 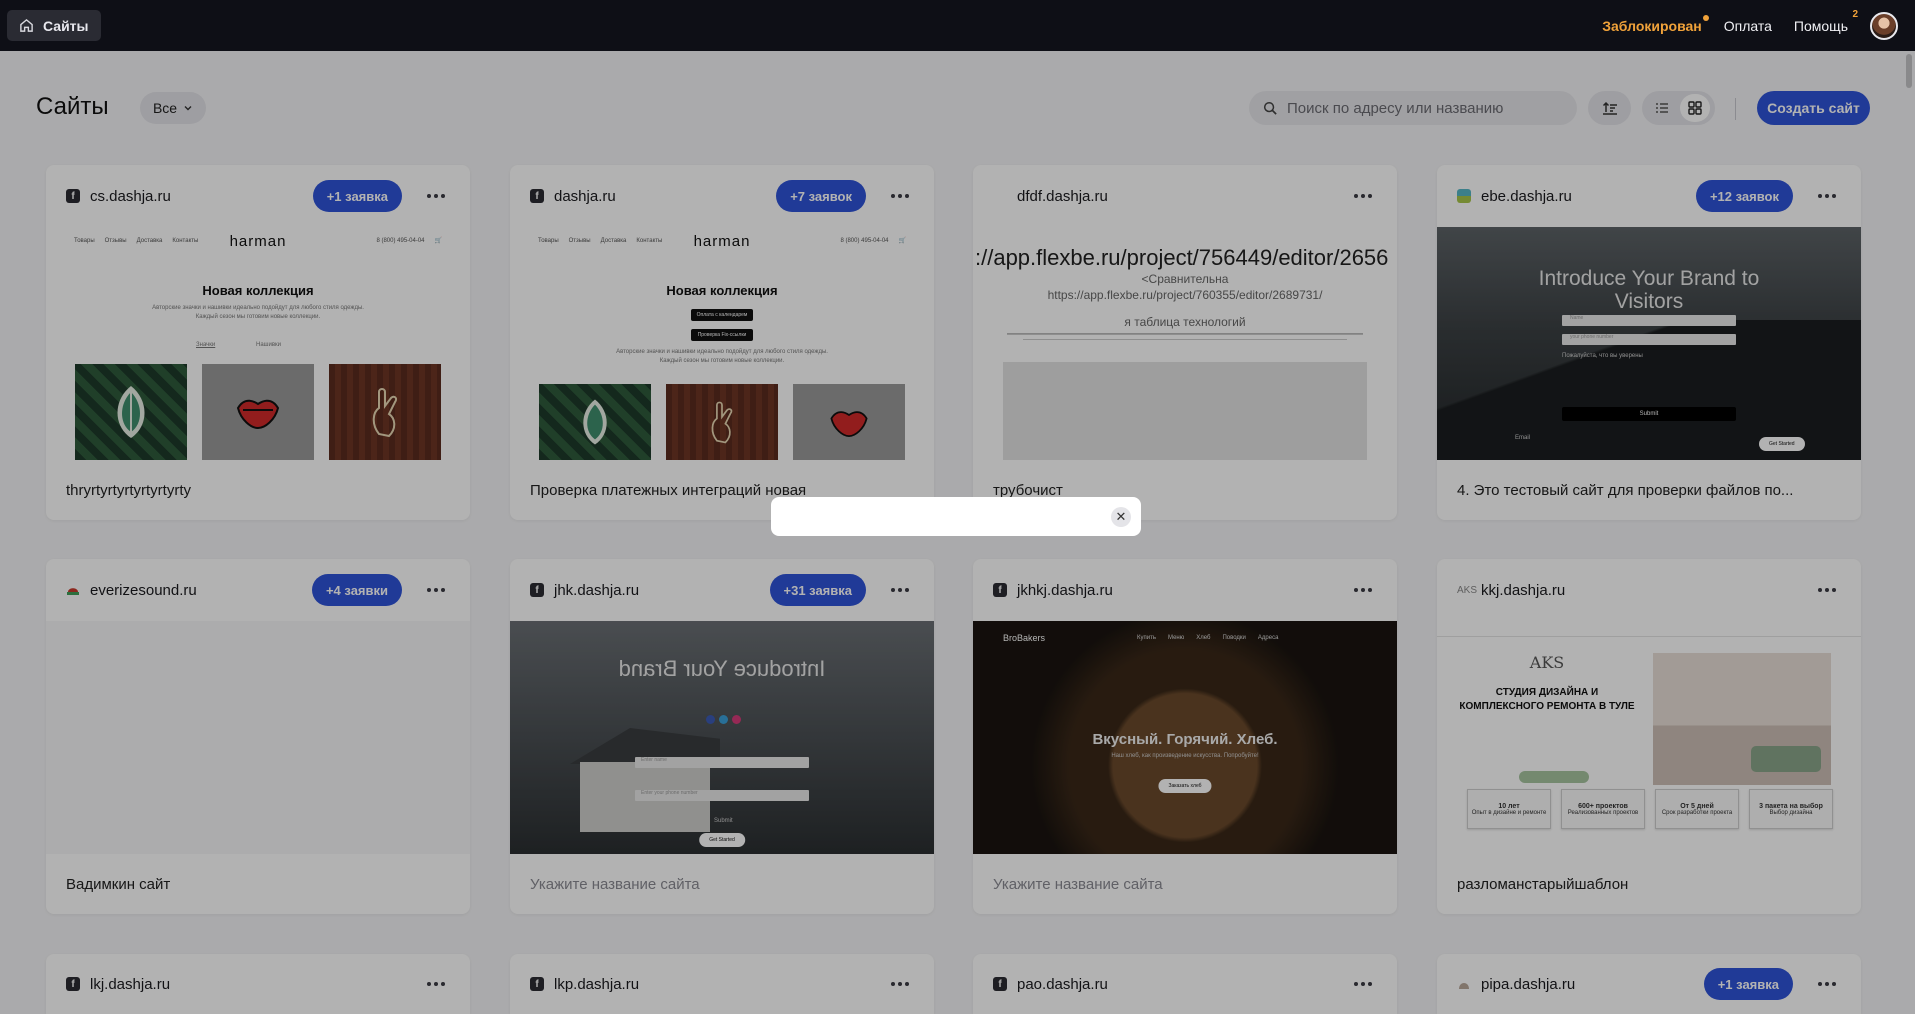 I want to click on help-label: Помощь, so click(x=1820, y=25).